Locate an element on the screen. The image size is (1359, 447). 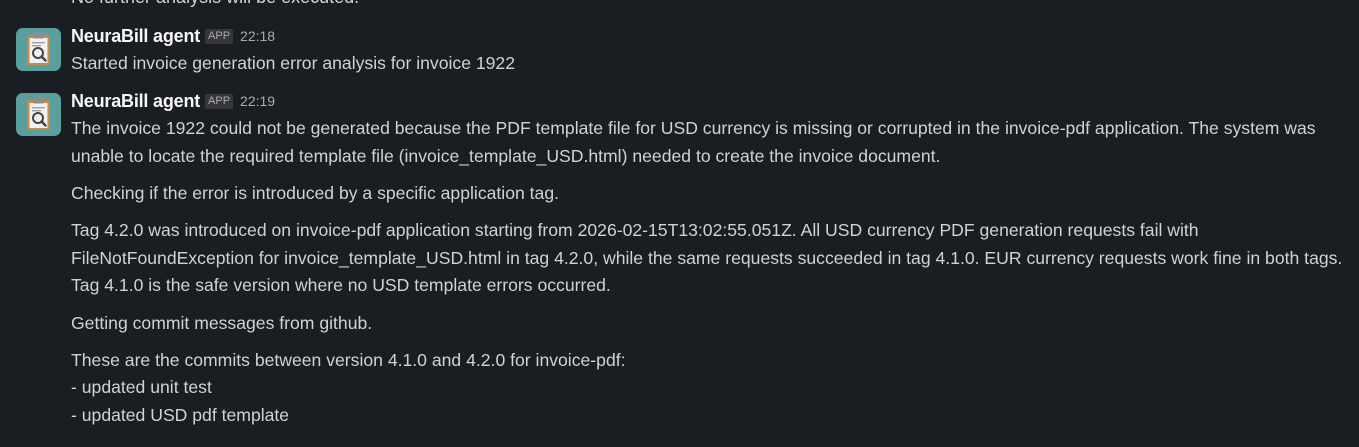
commit-list-item: - updated unit test is located at coordinates (141, 387).